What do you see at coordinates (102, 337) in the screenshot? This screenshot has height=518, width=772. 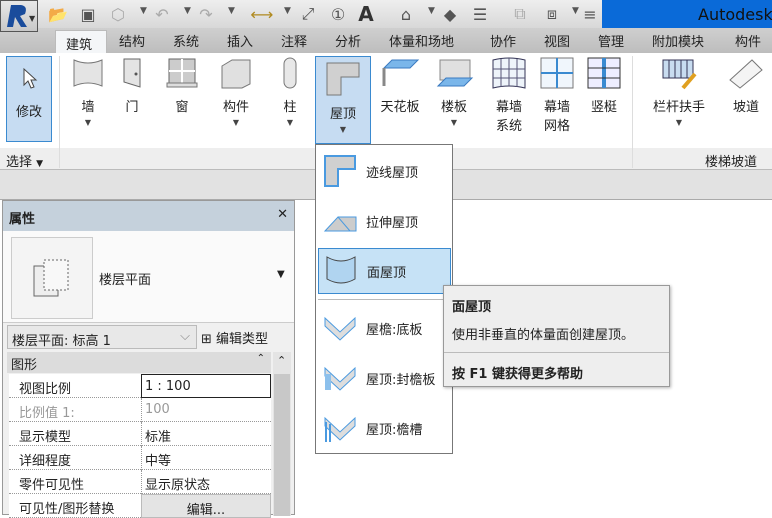 I see `instance-filter-select: 楼层平面: 标高 1 ⌵` at bounding box center [102, 337].